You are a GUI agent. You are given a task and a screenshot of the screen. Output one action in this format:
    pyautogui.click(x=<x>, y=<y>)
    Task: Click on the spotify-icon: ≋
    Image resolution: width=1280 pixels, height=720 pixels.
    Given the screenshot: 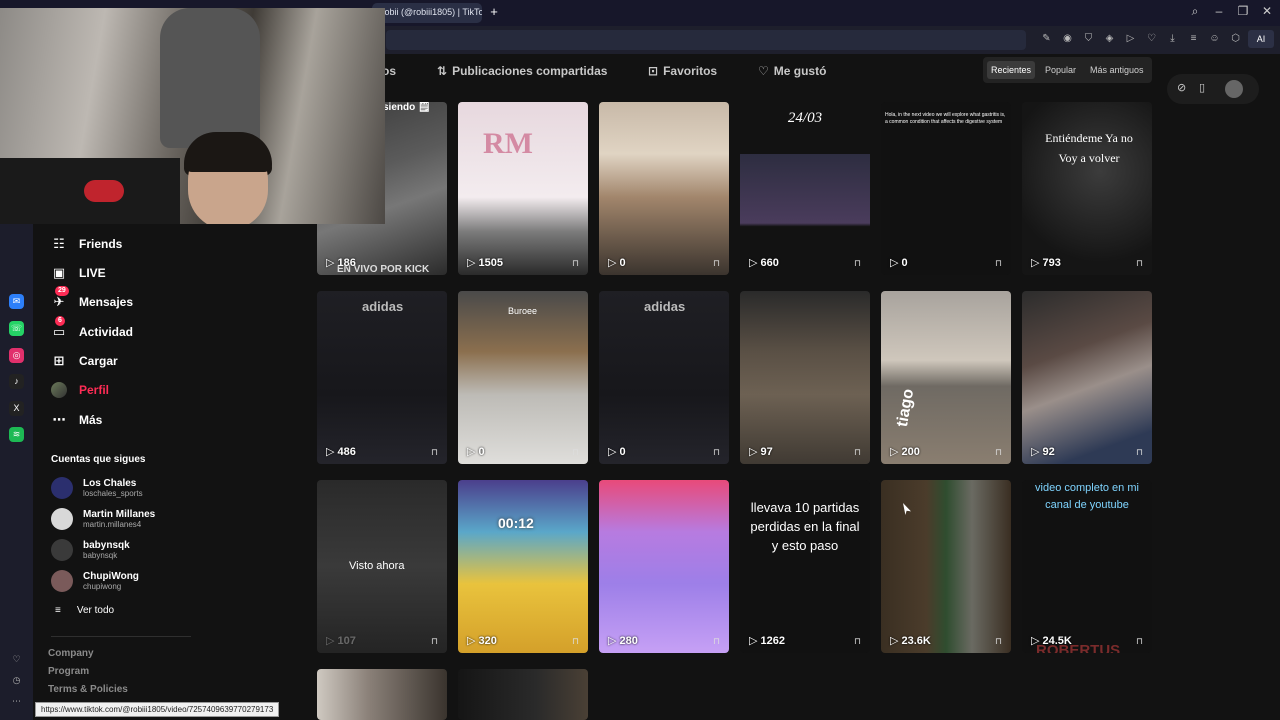 What is the action you would take?
    pyautogui.click(x=16, y=434)
    